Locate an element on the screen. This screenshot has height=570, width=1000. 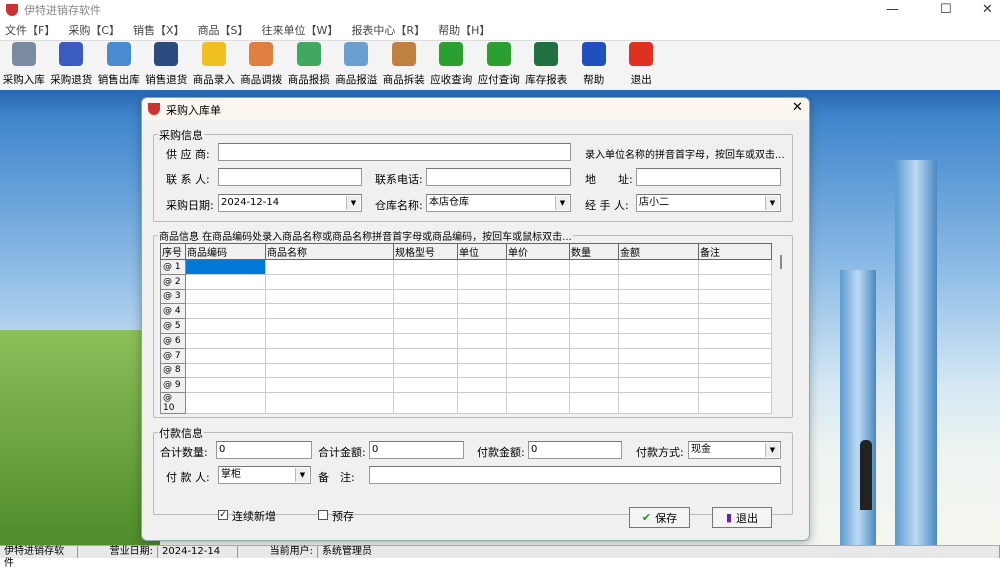
table-row: @ 7 is located at coordinates (466, 355).